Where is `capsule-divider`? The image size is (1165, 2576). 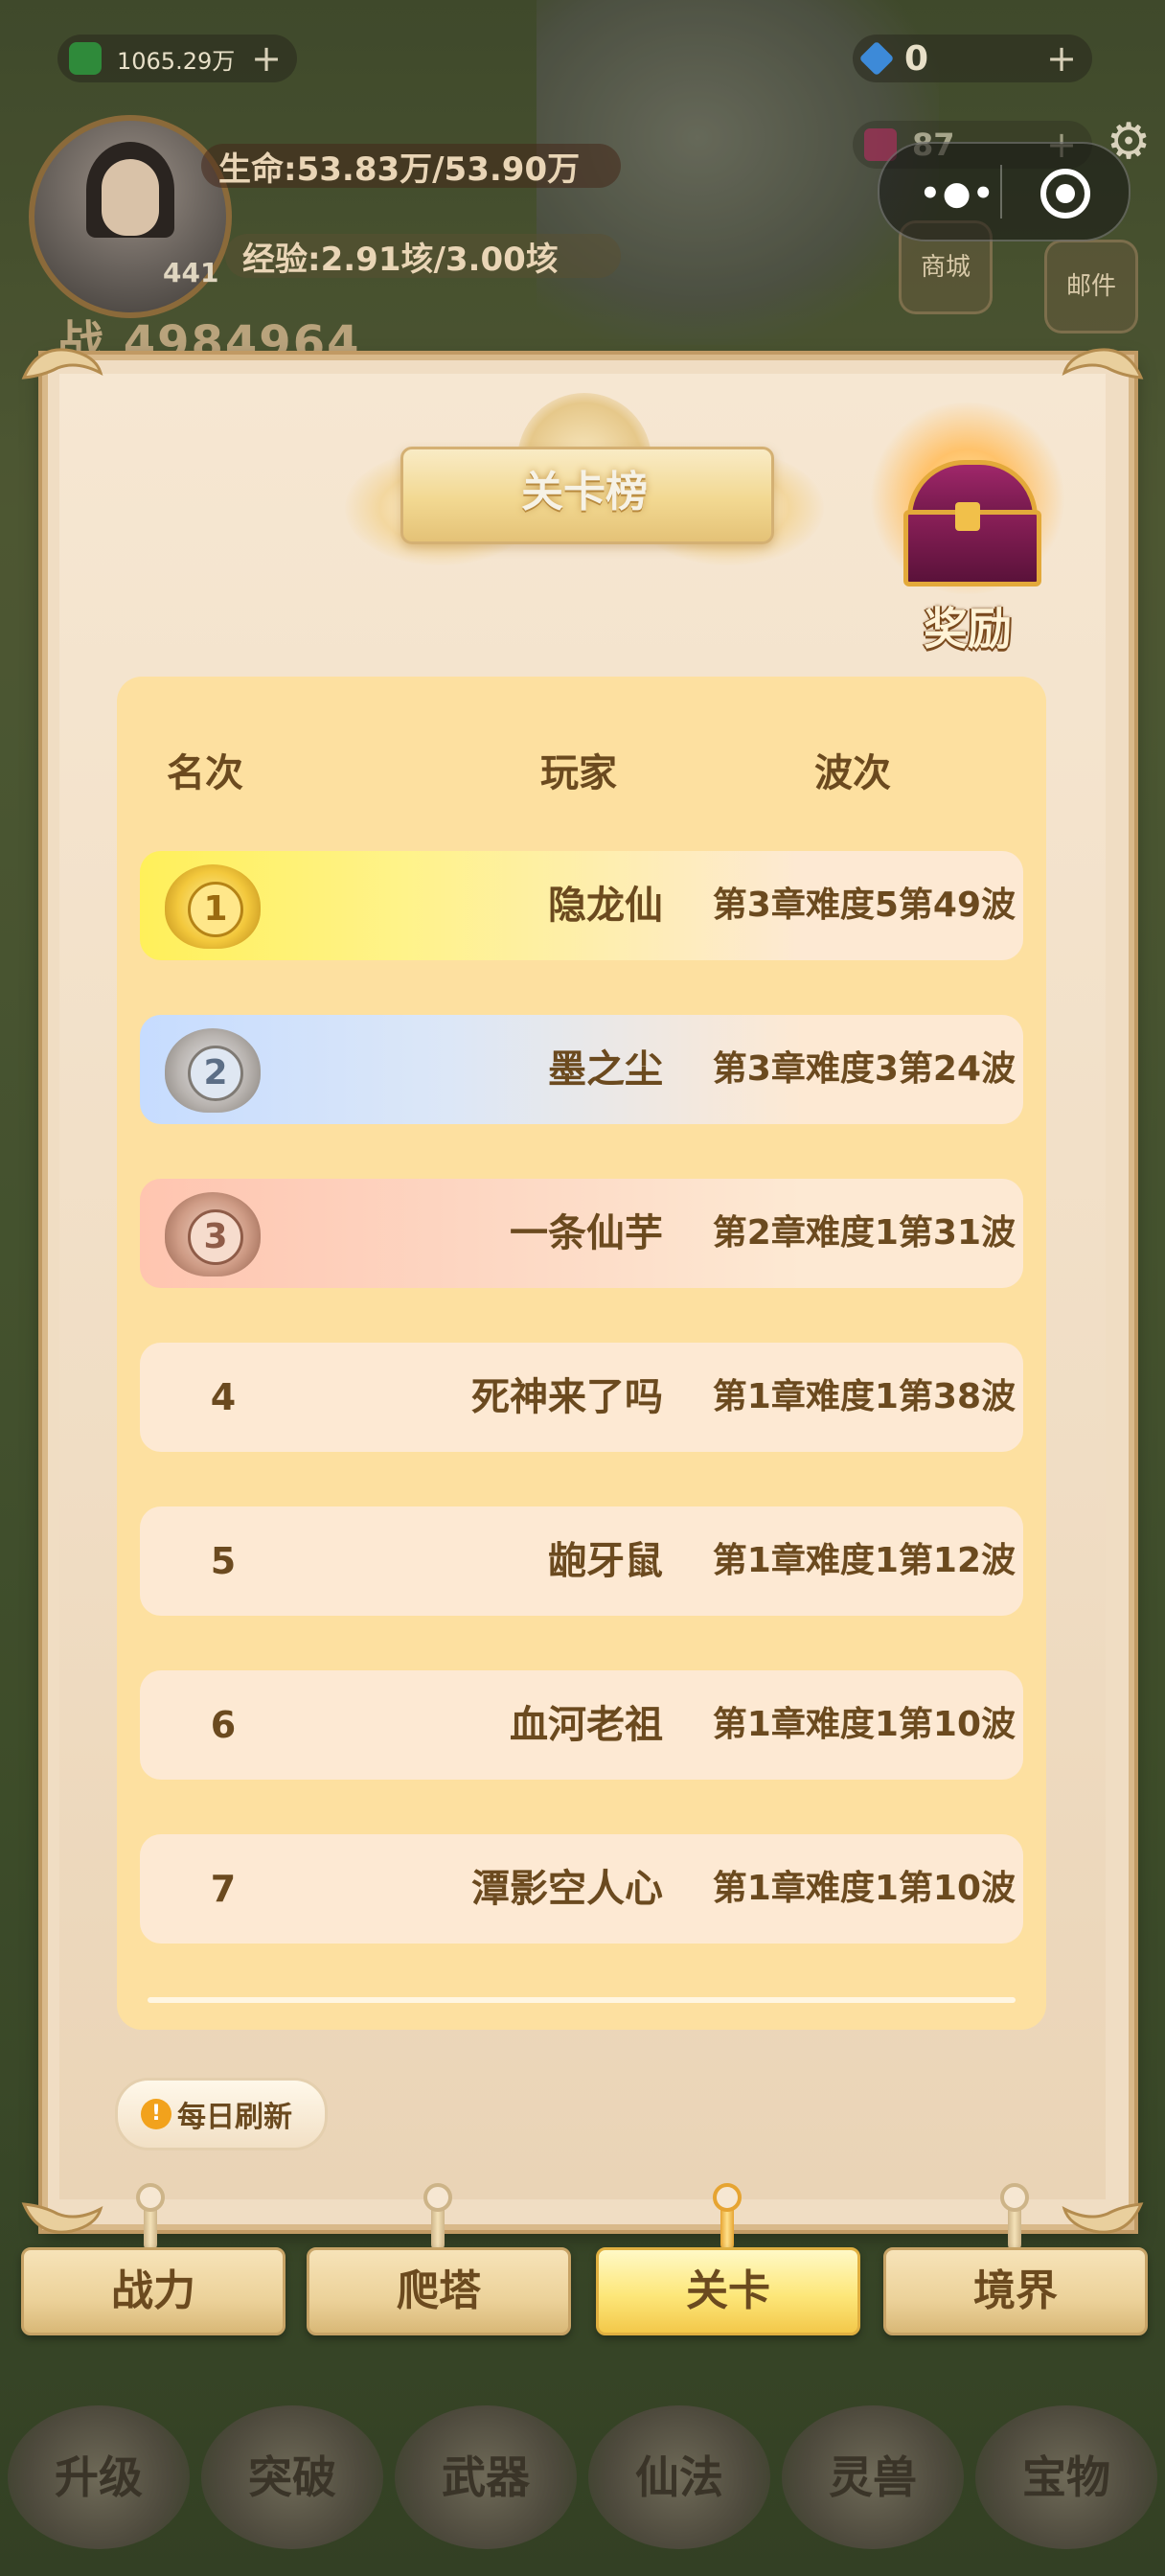
capsule-divider is located at coordinates (1001, 191).